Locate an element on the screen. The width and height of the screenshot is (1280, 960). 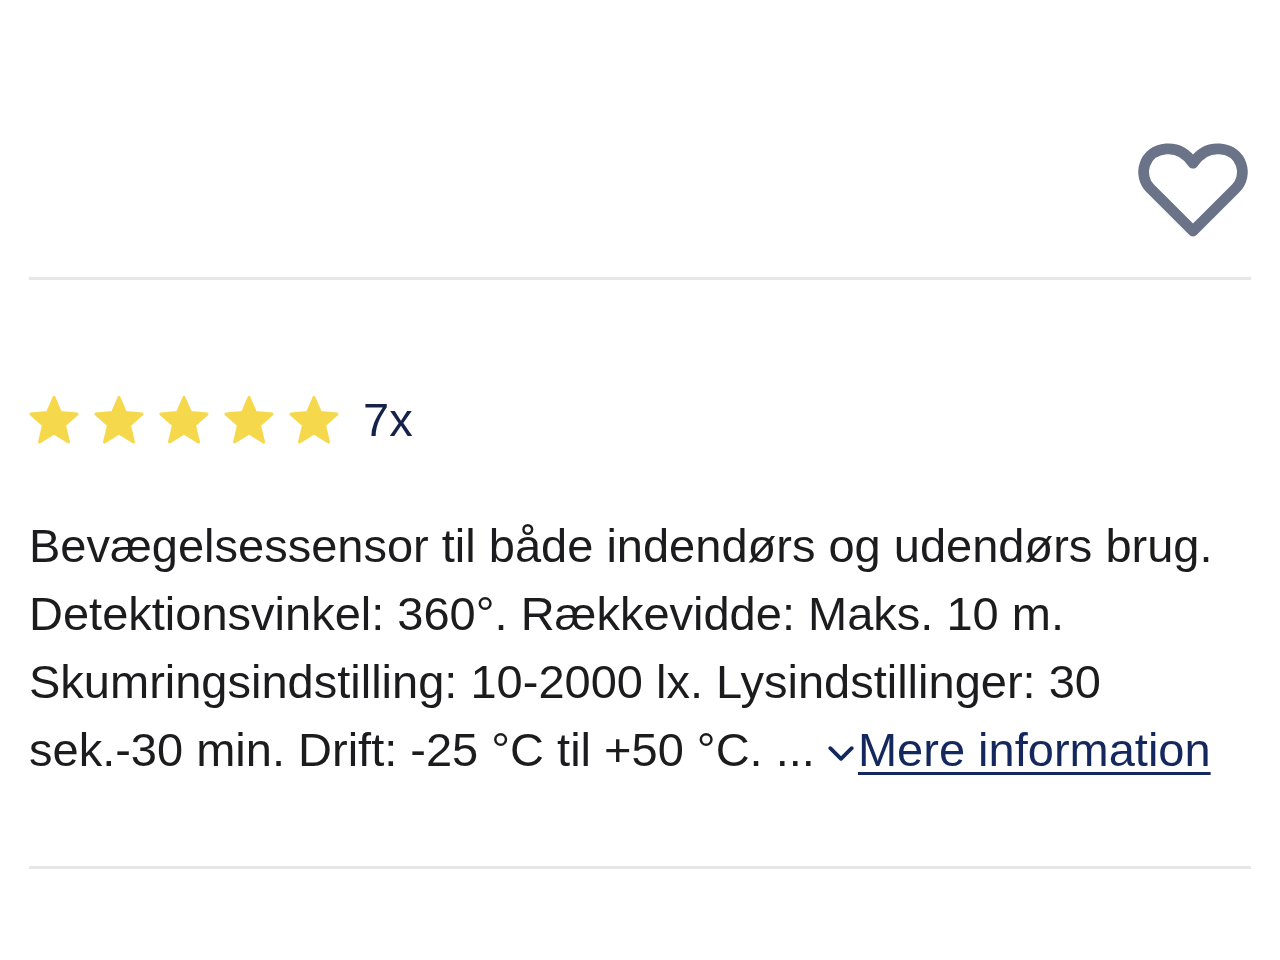
chevron-down-icon is located at coordinates (840, 754).